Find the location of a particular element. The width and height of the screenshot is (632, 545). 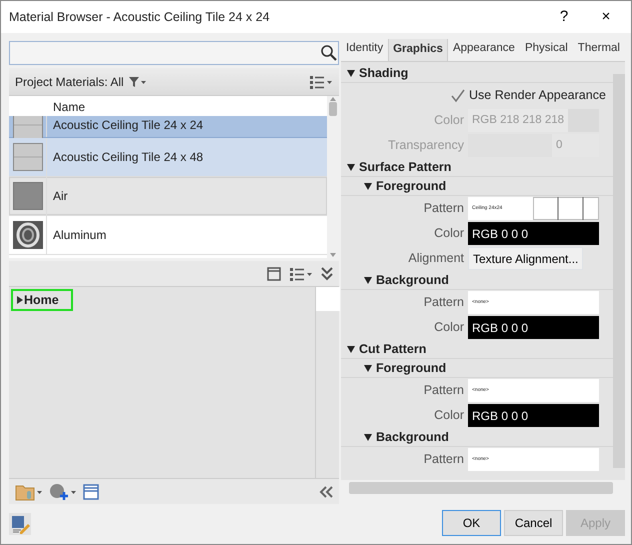

checkbox-label: Use Render Appearance is located at coordinates (537, 95).